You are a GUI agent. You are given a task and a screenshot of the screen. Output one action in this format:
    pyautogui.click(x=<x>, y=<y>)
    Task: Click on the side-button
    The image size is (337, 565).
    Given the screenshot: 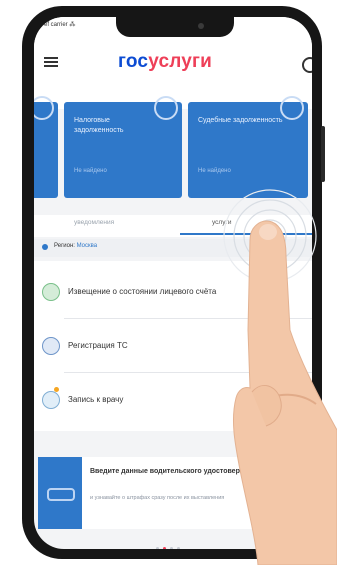 What is the action you would take?
    pyautogui.click(x=323, y=154)
    